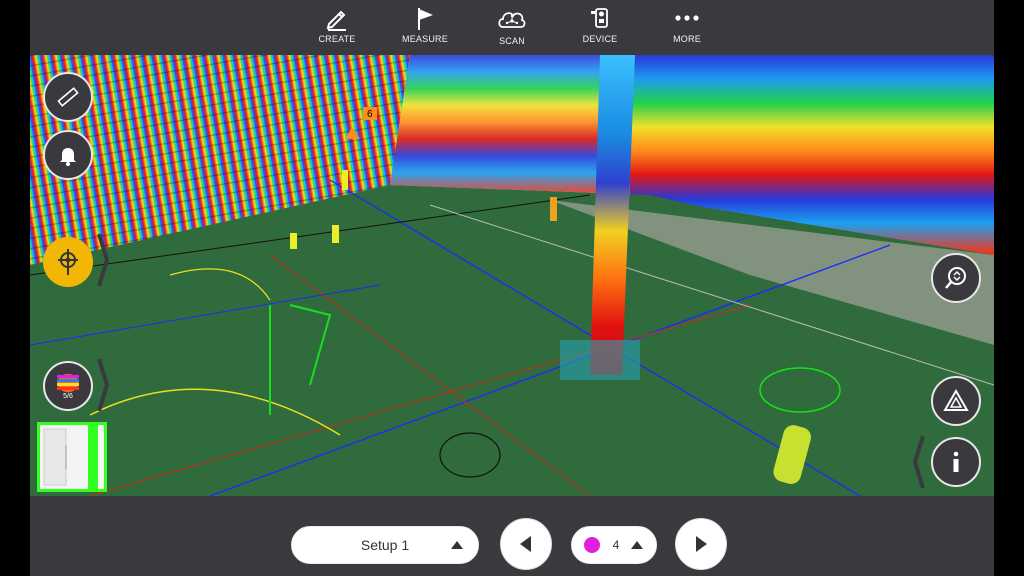  Describe the element at coordinates (68, 382) in the screenshot. I see `rainbow-color-icon` at that location.